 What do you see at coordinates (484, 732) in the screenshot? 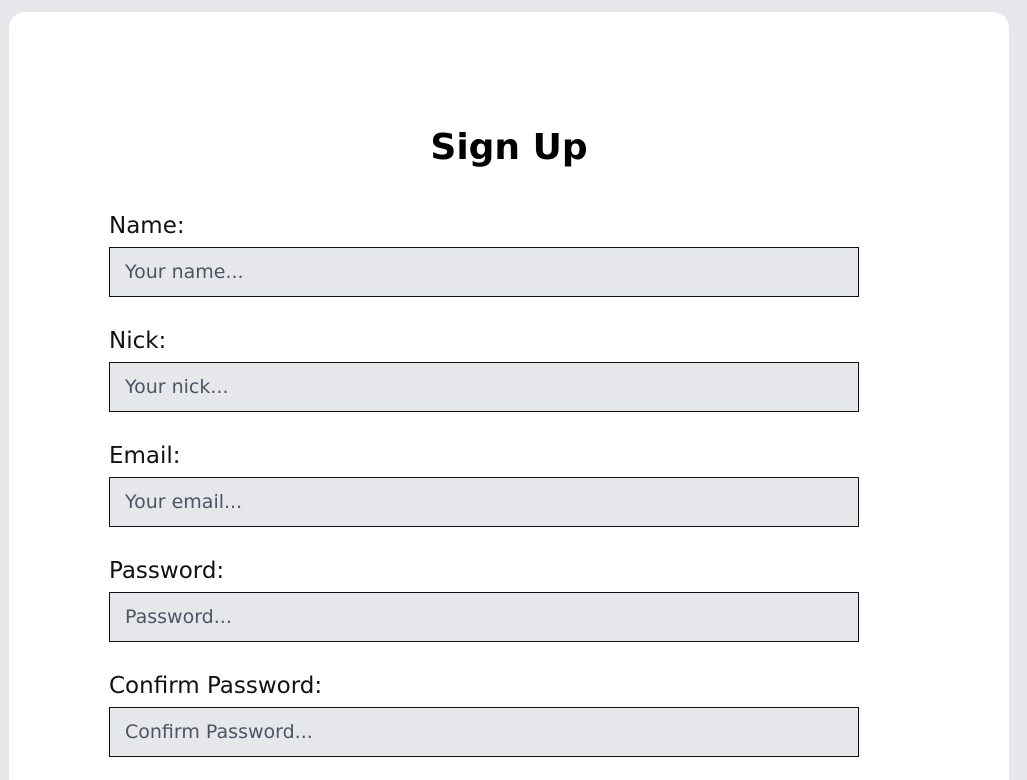
I see `confirm-password-input` at bounding box center [484, 732].